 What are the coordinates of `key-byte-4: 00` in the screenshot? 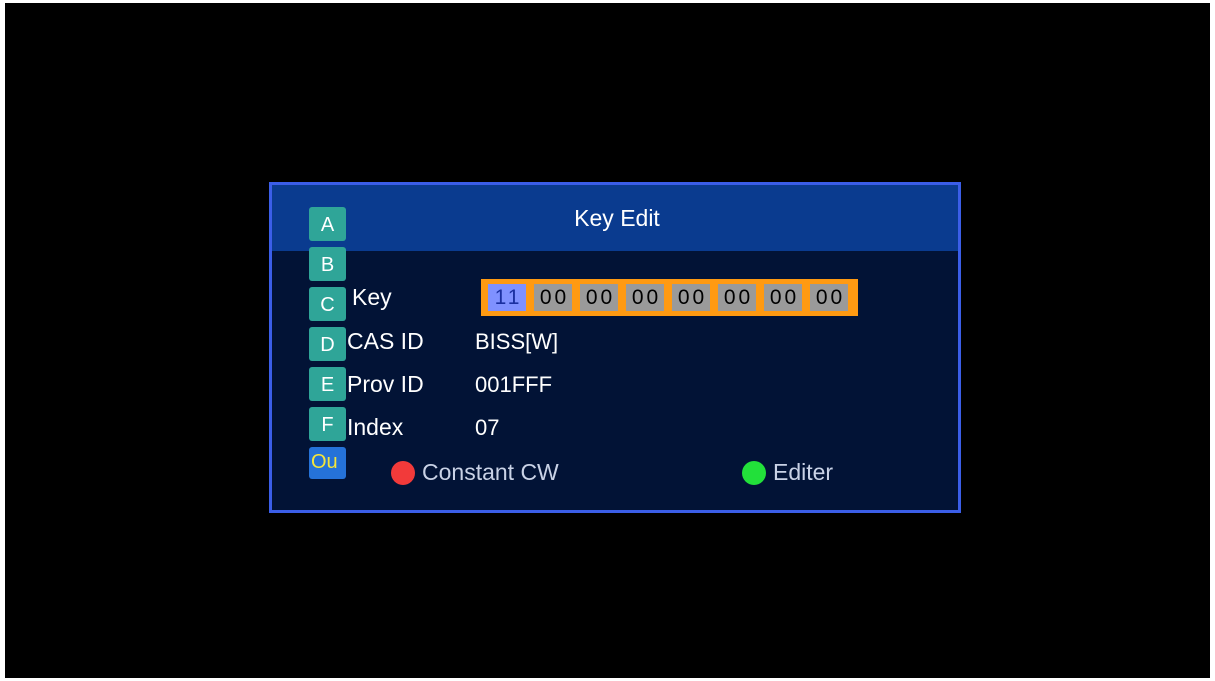 It's located at (645, 297).